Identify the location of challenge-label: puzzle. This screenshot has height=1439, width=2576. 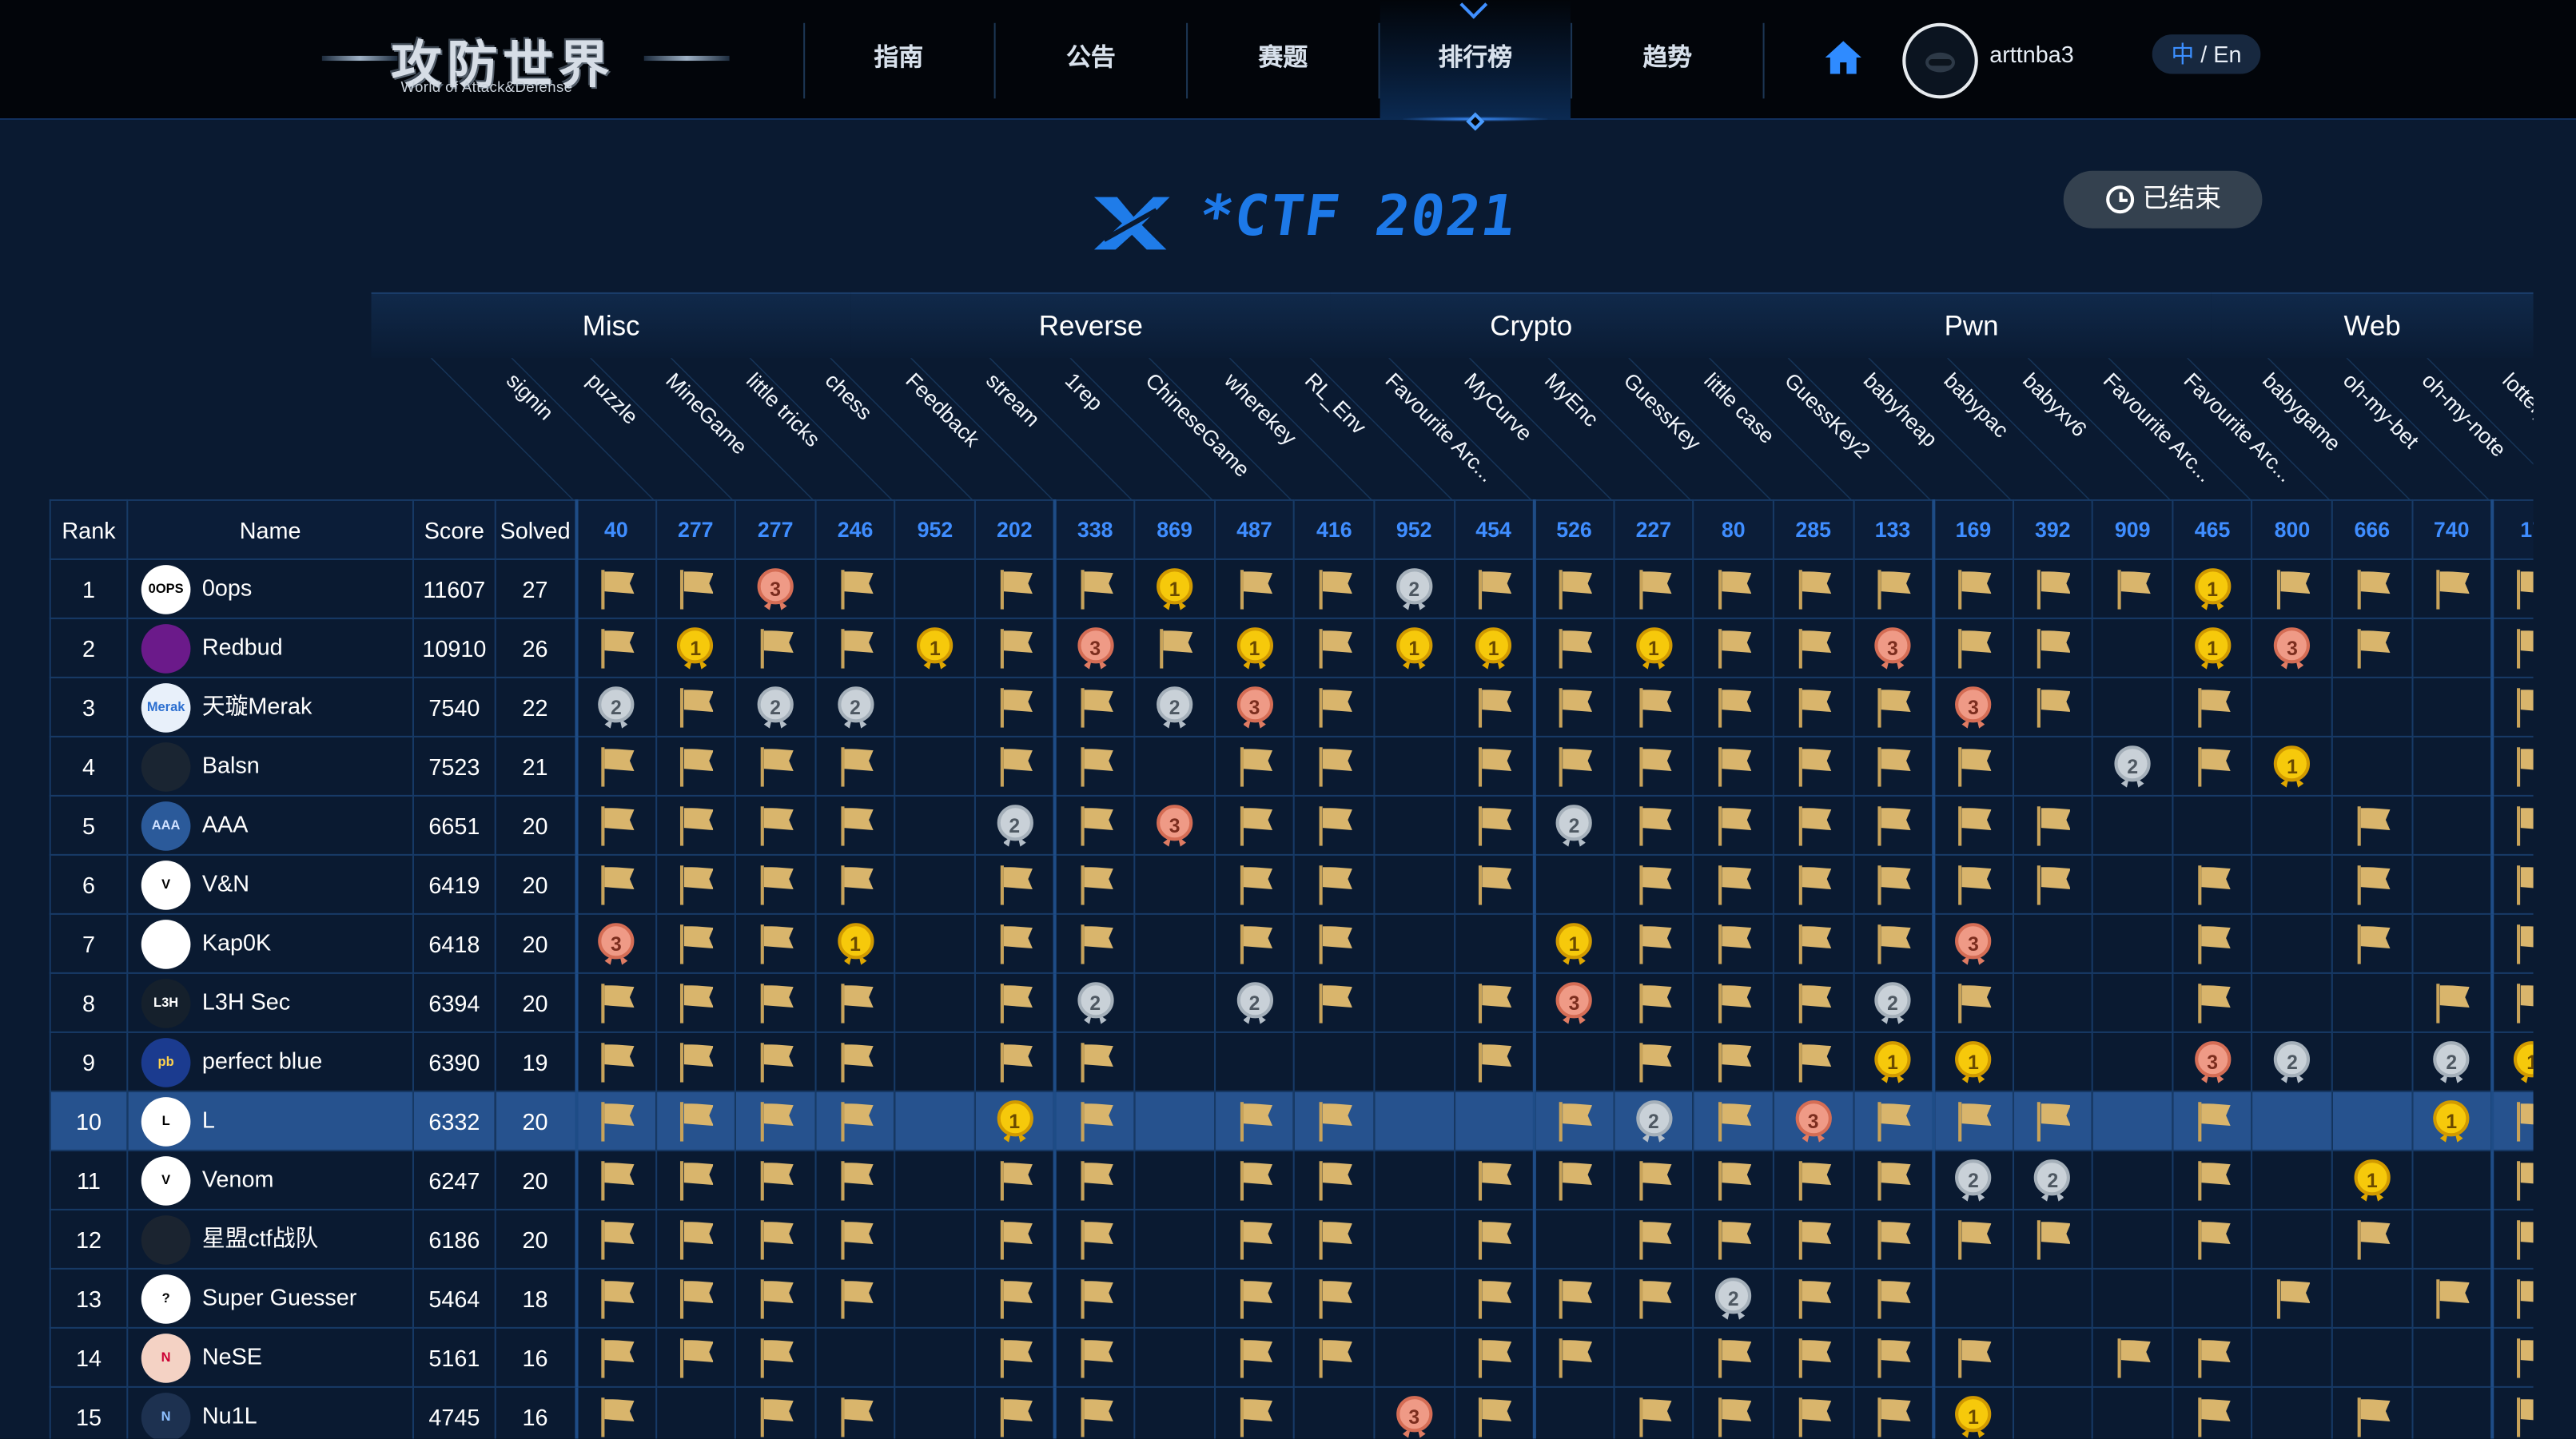
(612, 398).